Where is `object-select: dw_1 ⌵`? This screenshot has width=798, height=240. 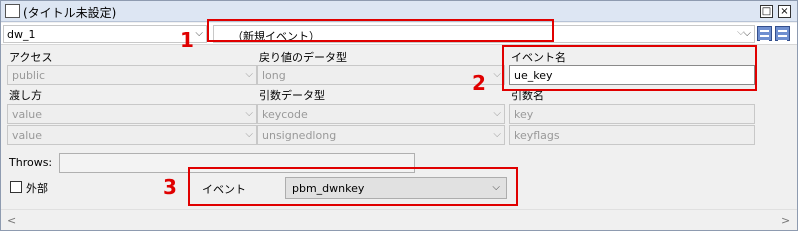
object-select: dw_1 ⌵ is located at coordinates (105, 34).